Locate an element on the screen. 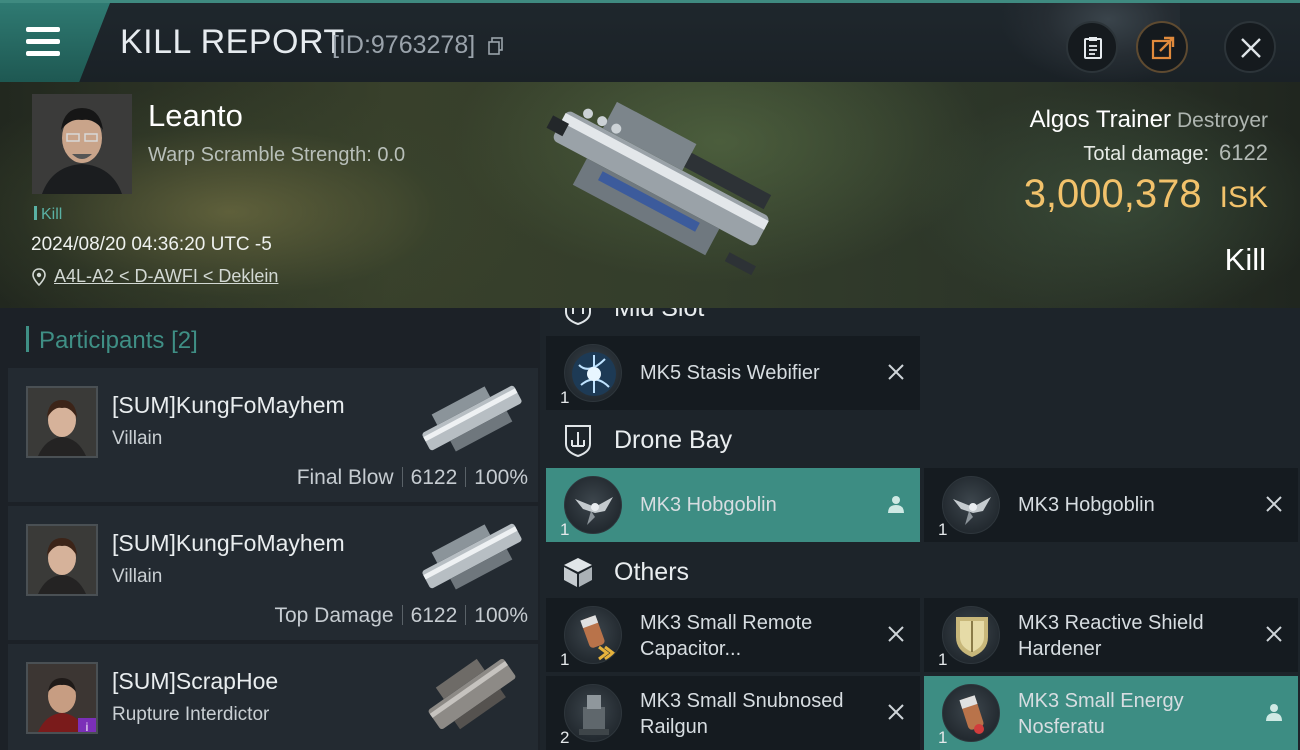 The width and height of the screenshot is (1300, 750). share-icon is located at coordinates (1163, 48).